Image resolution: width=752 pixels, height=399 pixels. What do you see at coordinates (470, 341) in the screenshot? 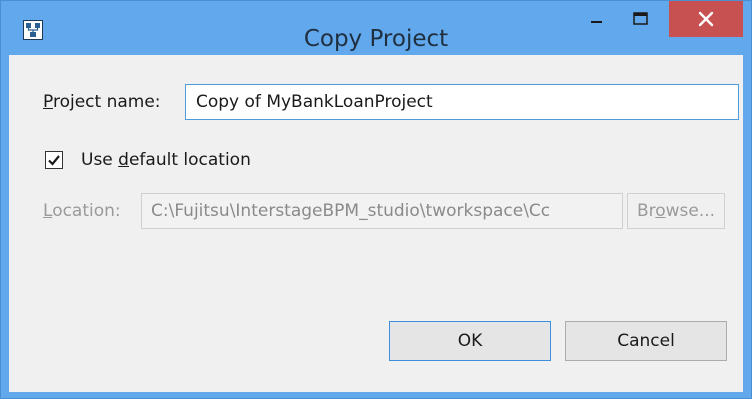
I see `ok-button: OK` at bounding box center [470, 341].